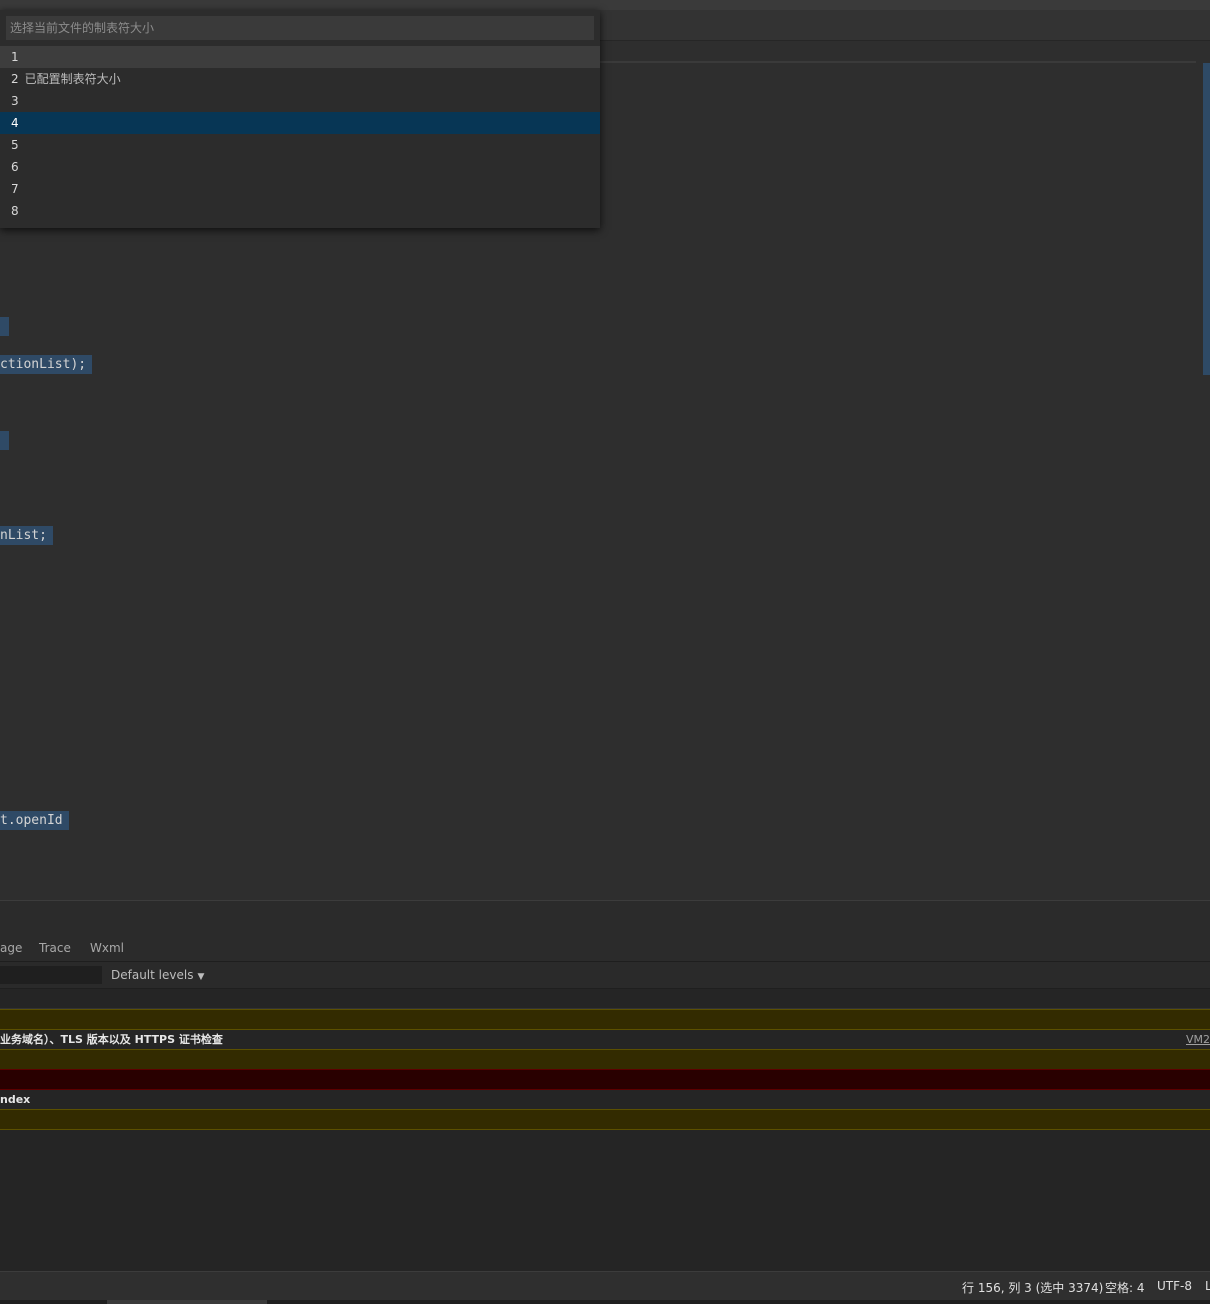  I want to click on console-toolbar: Default levels ▼, so click(605, 975).